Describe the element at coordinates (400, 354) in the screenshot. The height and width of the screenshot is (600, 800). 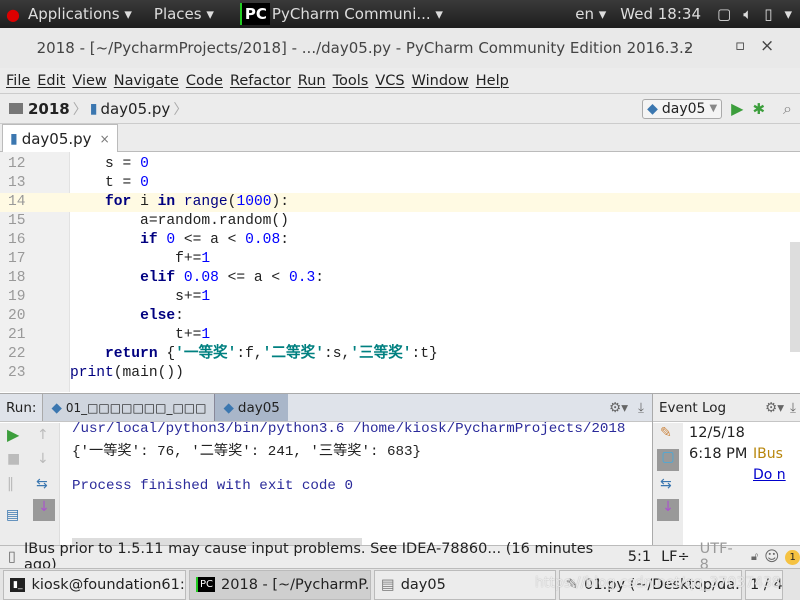
I see `code-line: 22 return {'一等奖':f,'二等奖':s,'三等奖':t}` at that location.